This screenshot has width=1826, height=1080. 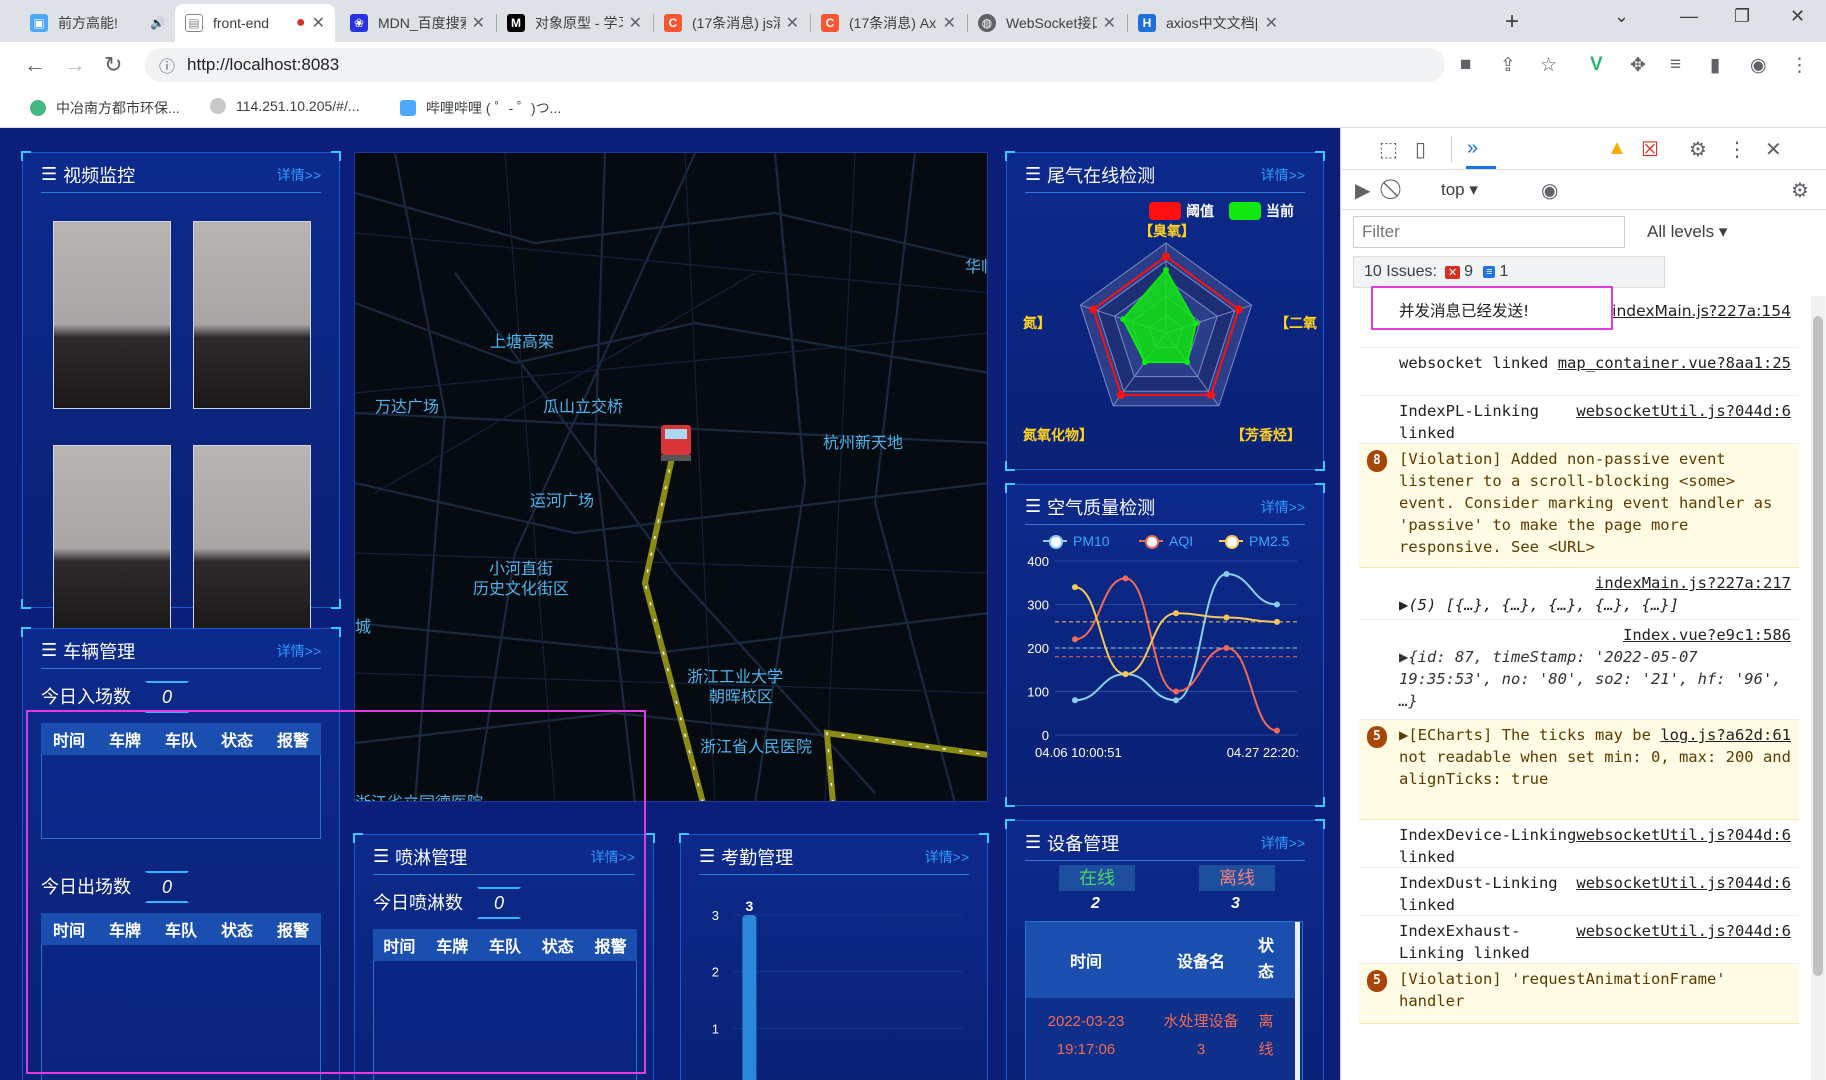 I want to click on devtools-top-bar: ⬚ ▯ » ▲ ☒ ⚙ ⋮ ✕, so click(x=1583, y=149).